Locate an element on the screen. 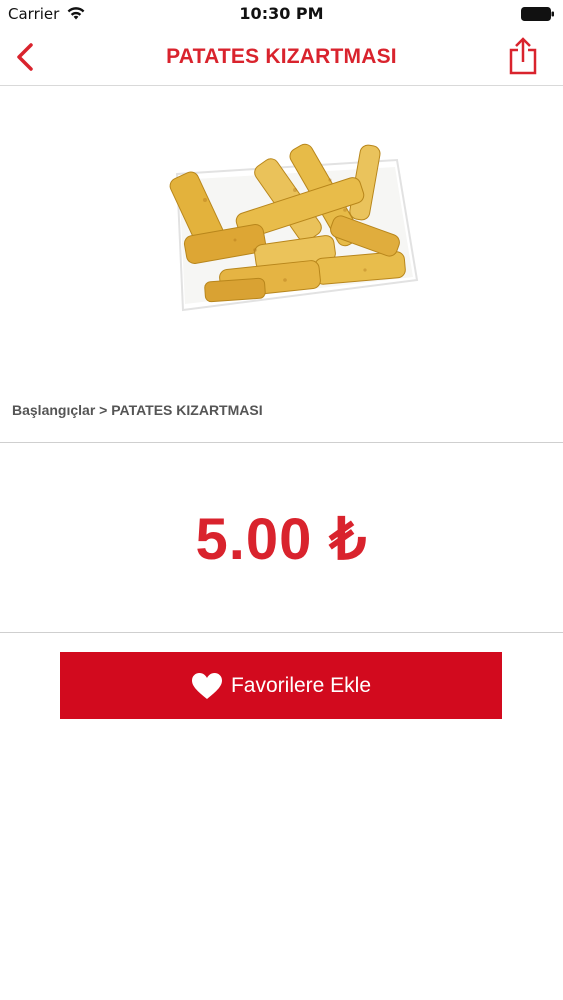 Image resolution: width=563 pixels, height=1000 pixels. navigation-bar: PATATES KIZARTMASI is located at coordinates (281, 58).